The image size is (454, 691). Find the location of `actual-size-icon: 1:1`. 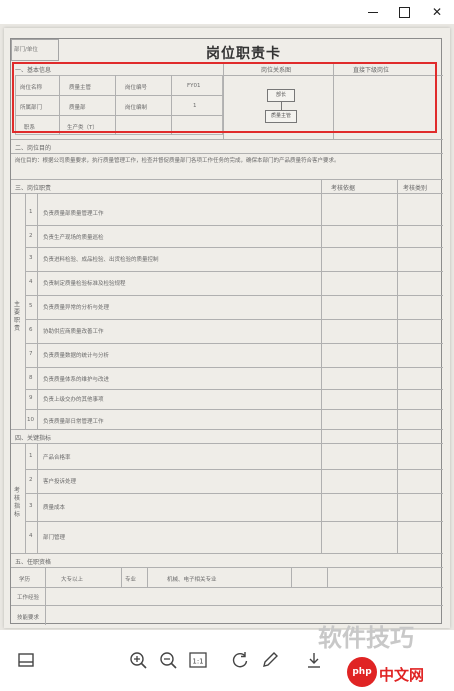

actual-size-icon: 1:1 is located at coordinates (198, 660).